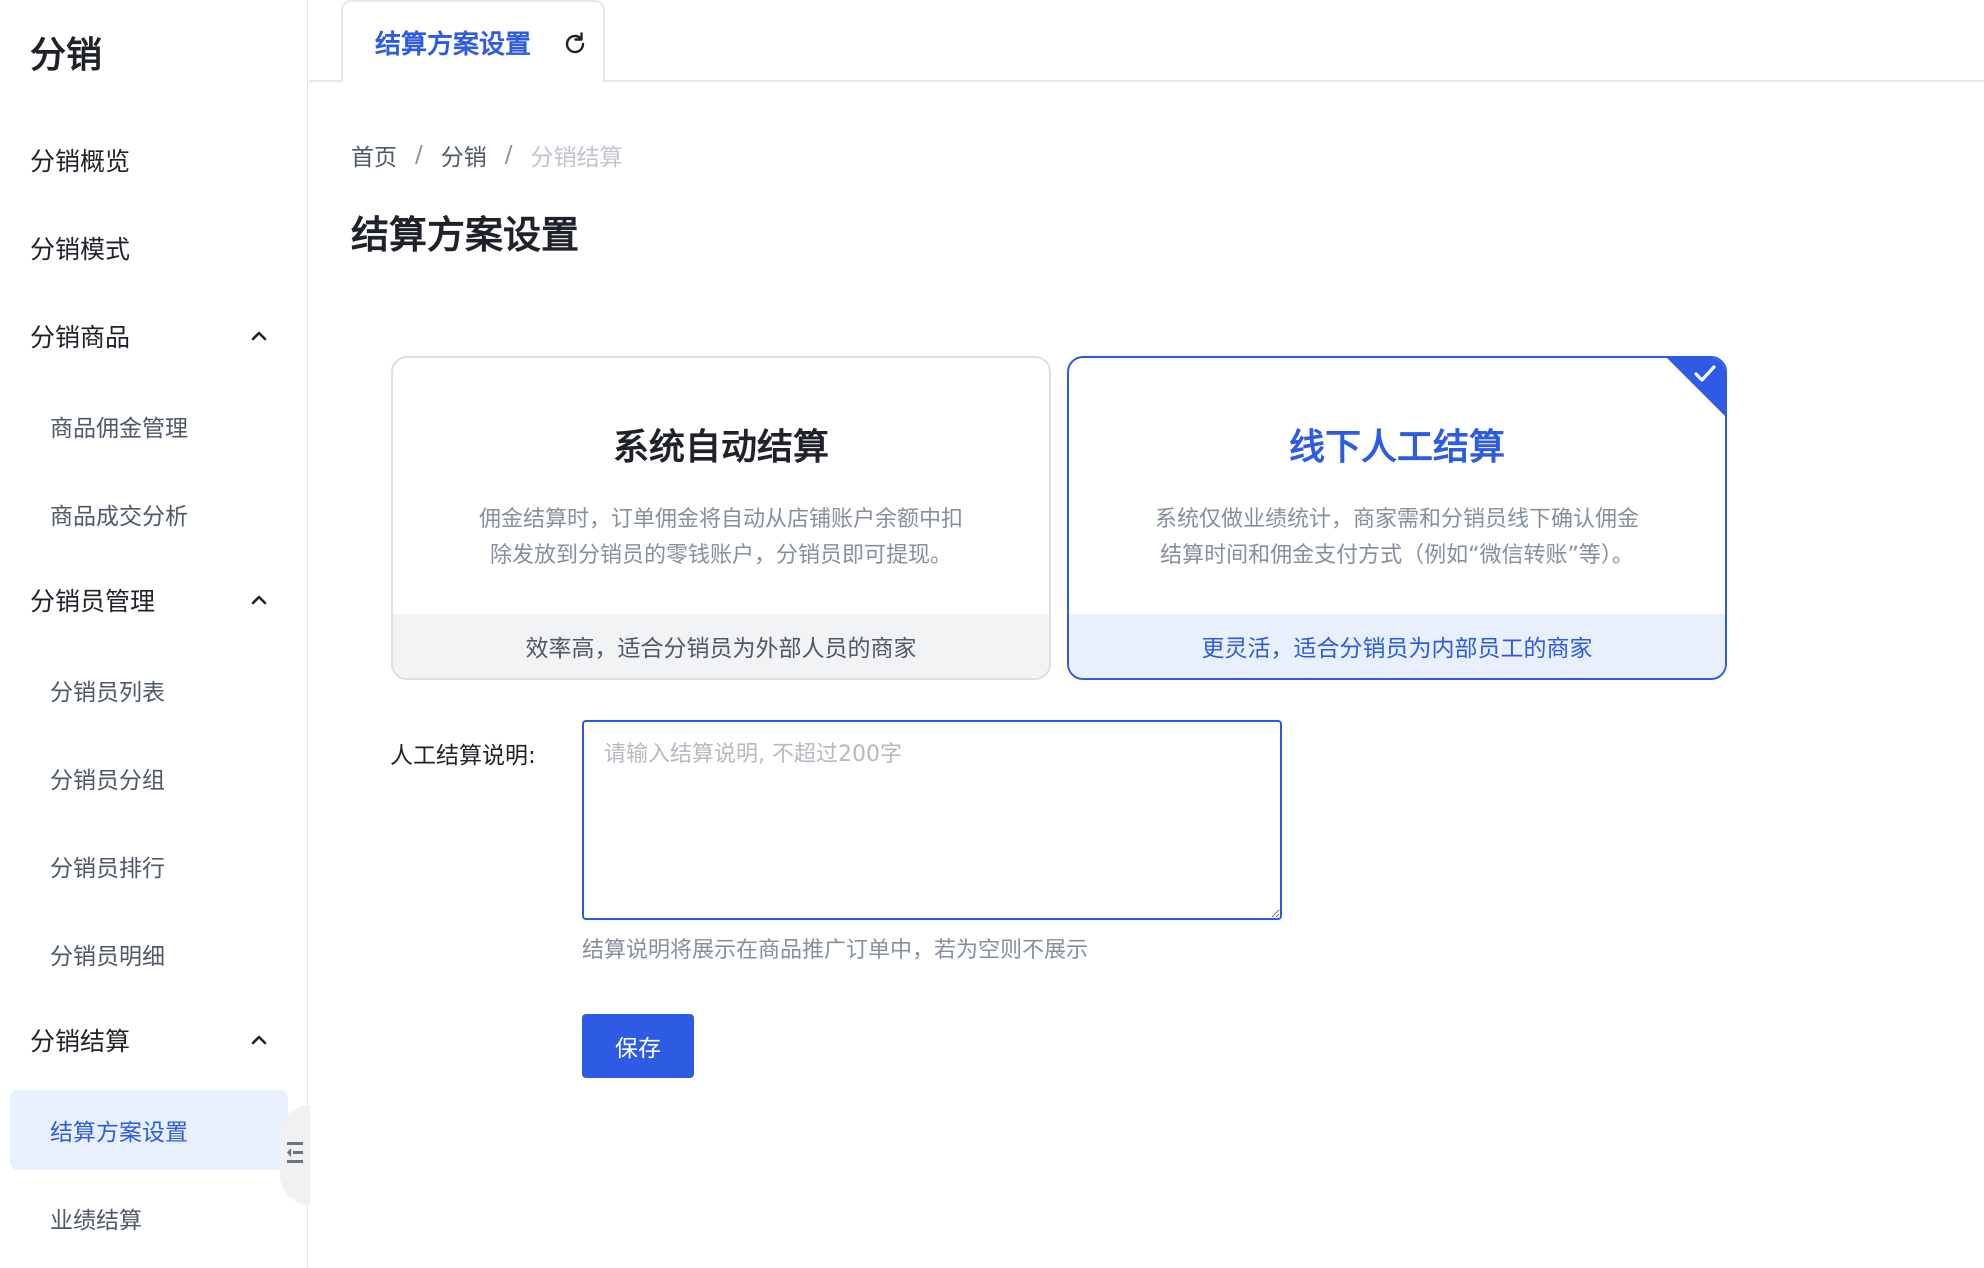  I want to click on sidebar-group-products: 分销商品, so click(154, 336).